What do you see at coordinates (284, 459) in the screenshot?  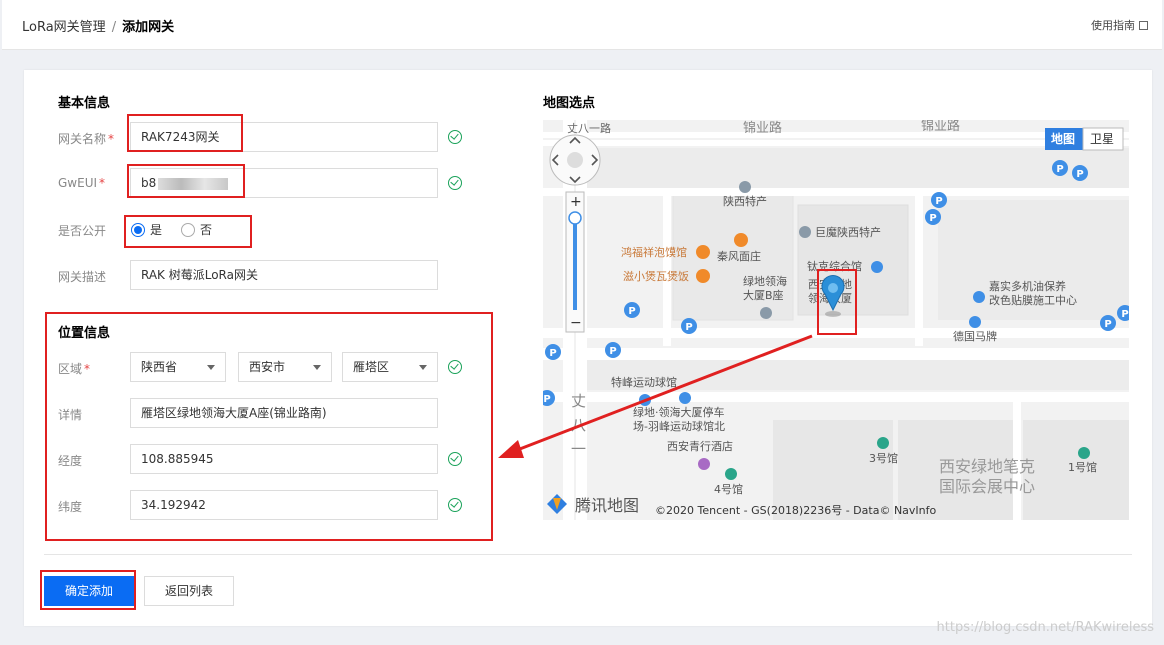 I see `longitude-input: 108.885945` at bounding box center [284, 459].